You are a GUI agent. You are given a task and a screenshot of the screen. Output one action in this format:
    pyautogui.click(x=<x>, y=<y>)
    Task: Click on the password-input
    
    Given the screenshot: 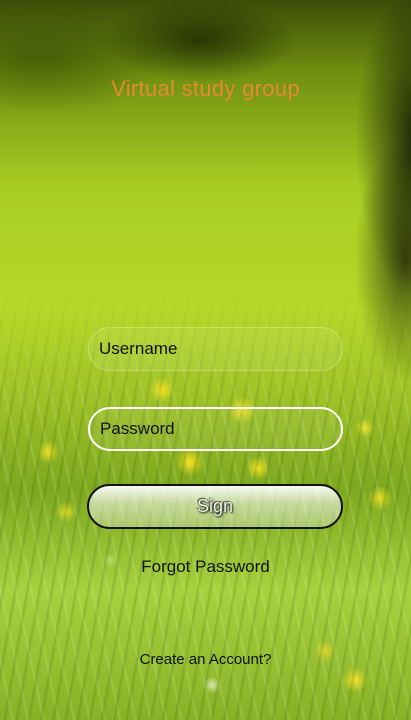 What is the action you would take?
    pyautogui.click(x=215, y=429)
    